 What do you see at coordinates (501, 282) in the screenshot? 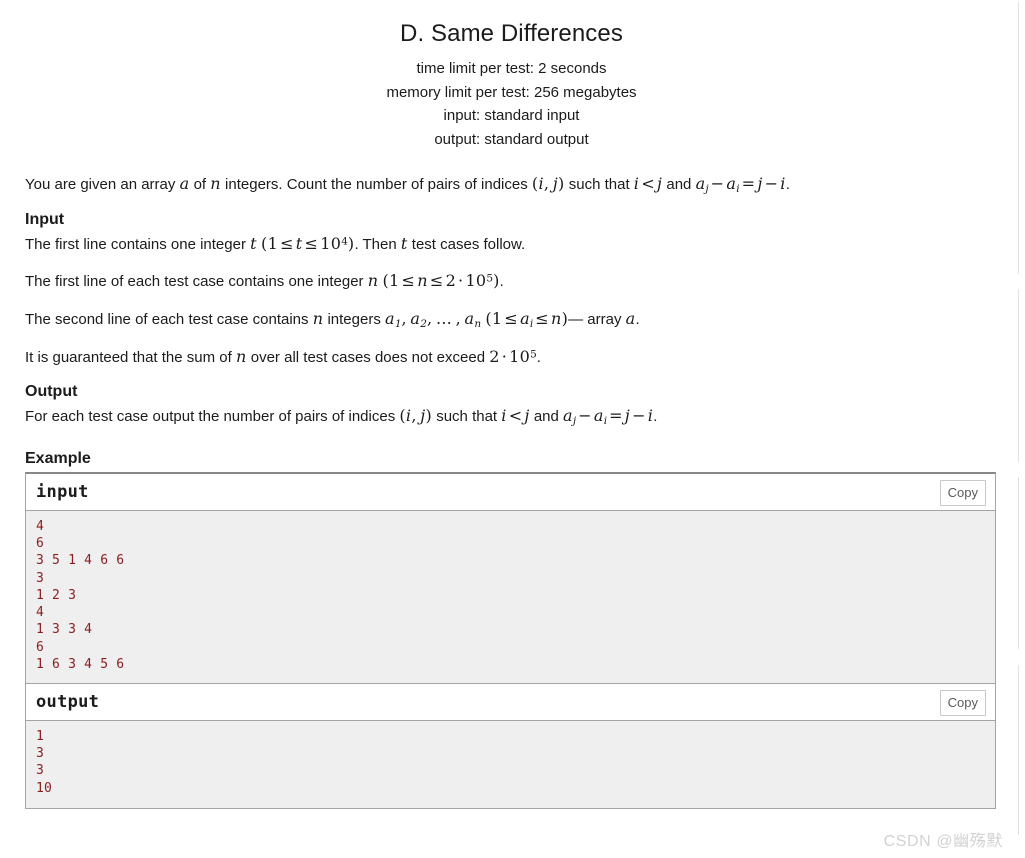
I see `input-line-2-period: .` at bounding box center [501, 282].